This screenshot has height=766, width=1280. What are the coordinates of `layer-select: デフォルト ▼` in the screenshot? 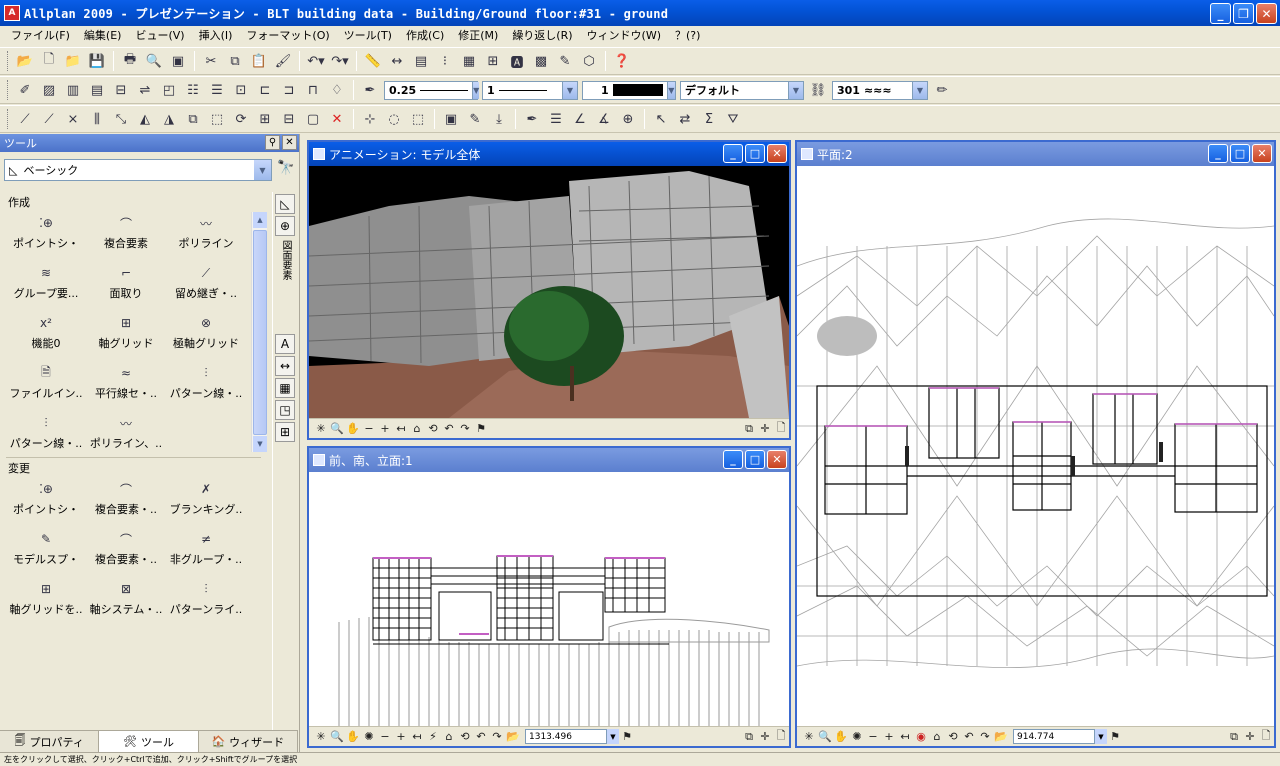 It's located at (742, 90).